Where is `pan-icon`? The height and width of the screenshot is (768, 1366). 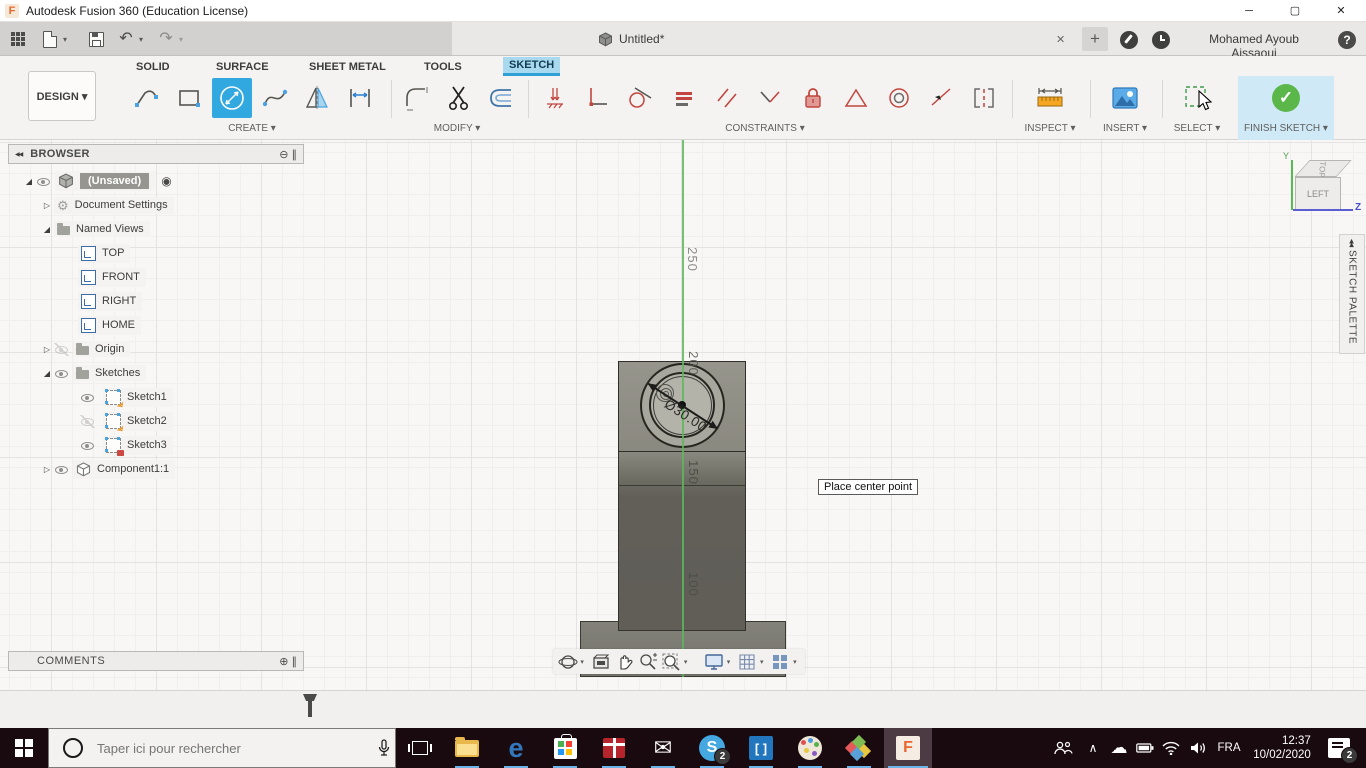 pan-icon is located at coordinates (624, 662).